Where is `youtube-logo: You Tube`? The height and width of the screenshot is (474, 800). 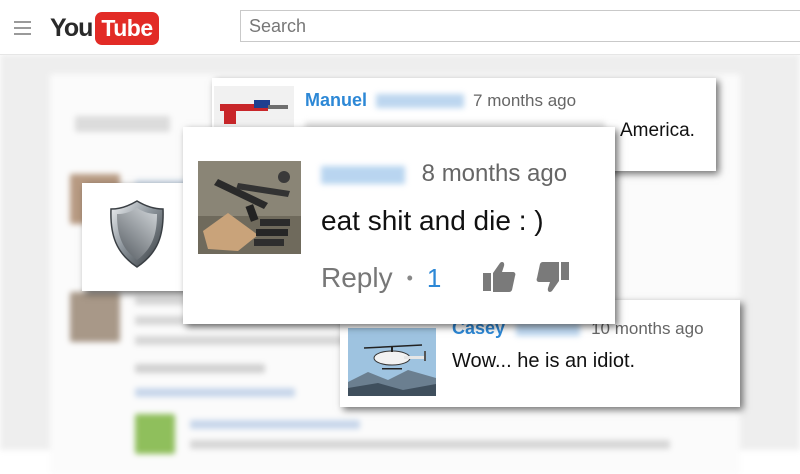 youtube-logo: You Tube is located at coordinates (104, 28).